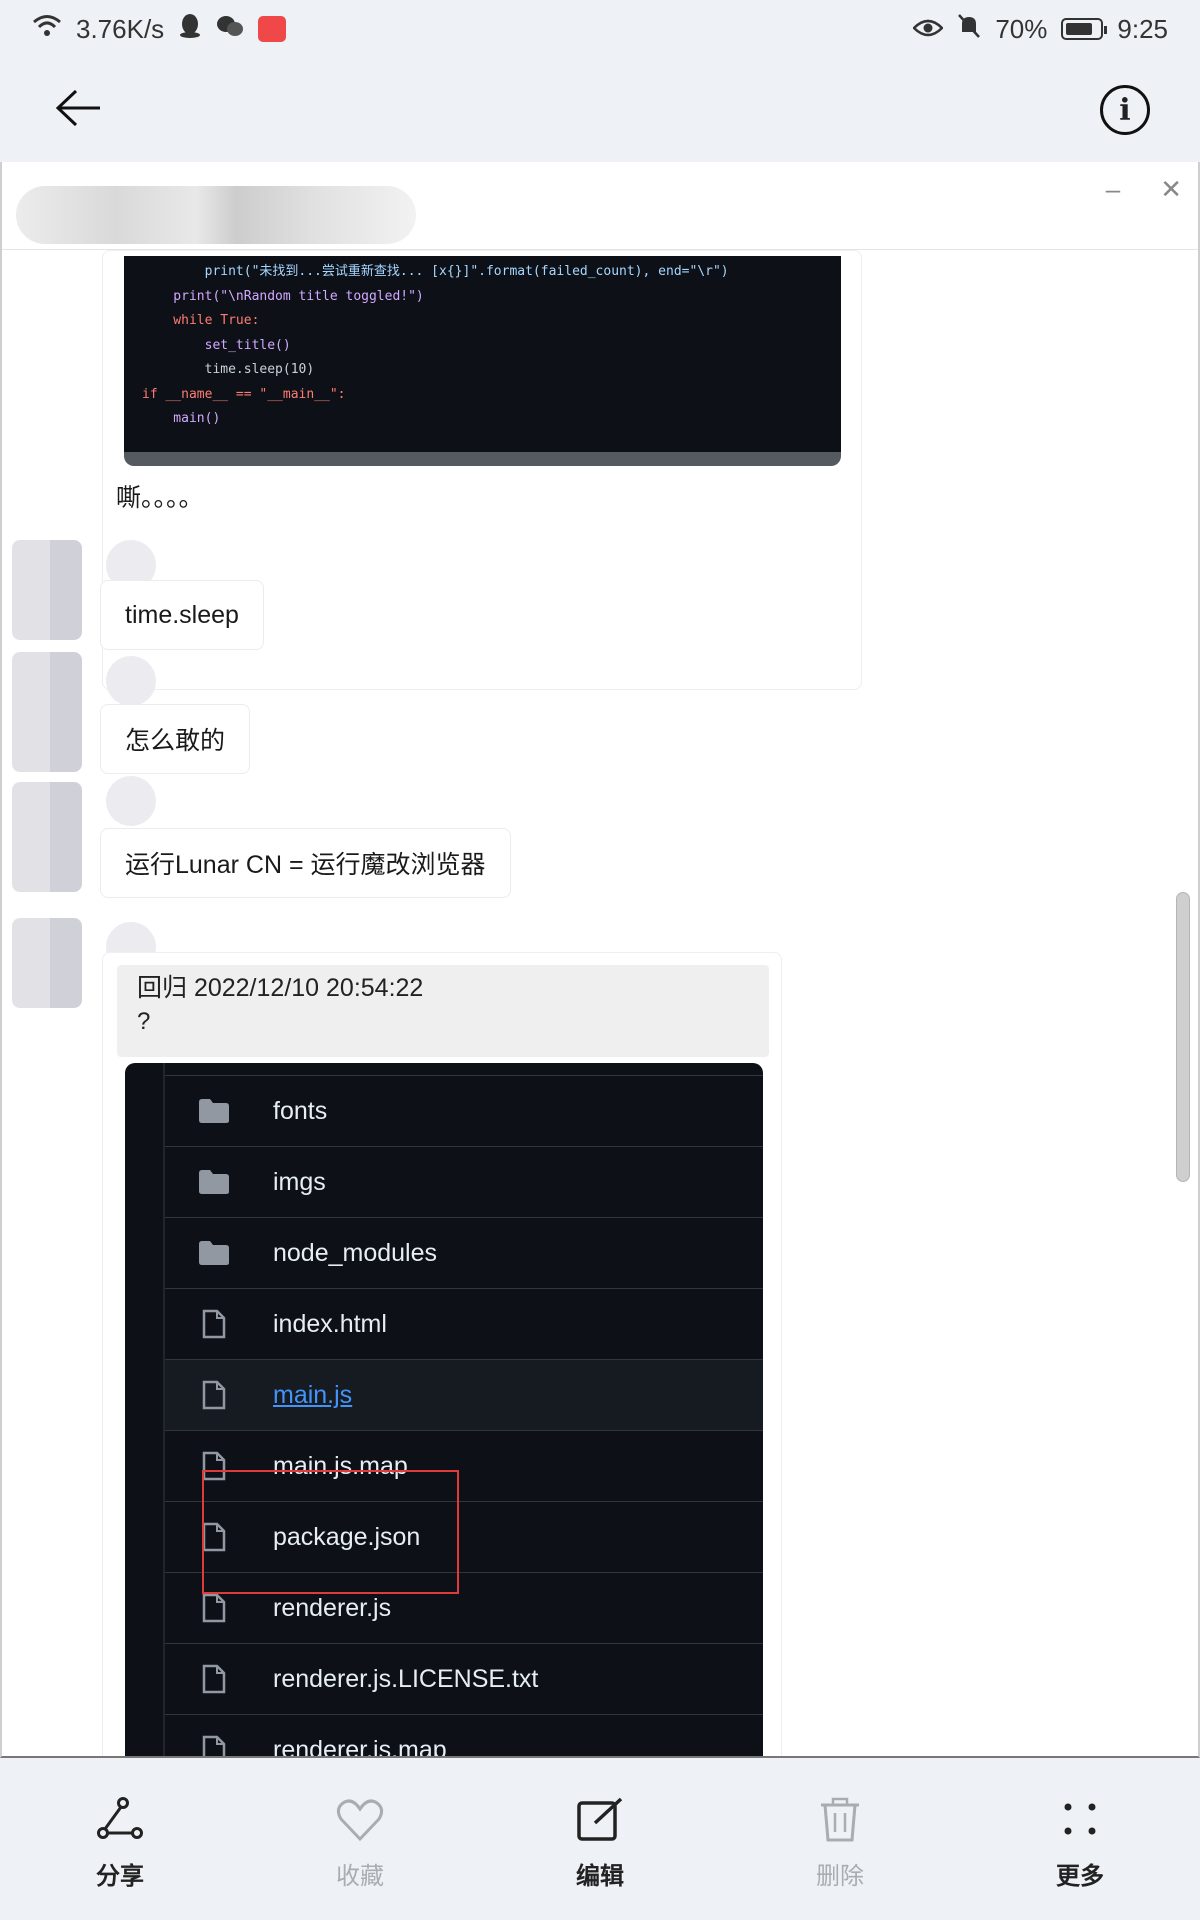 Image resolution: width=1200 pixels, height=1920 pixels. I want to click on message-bubble: time.sleep, so click(182, 615).